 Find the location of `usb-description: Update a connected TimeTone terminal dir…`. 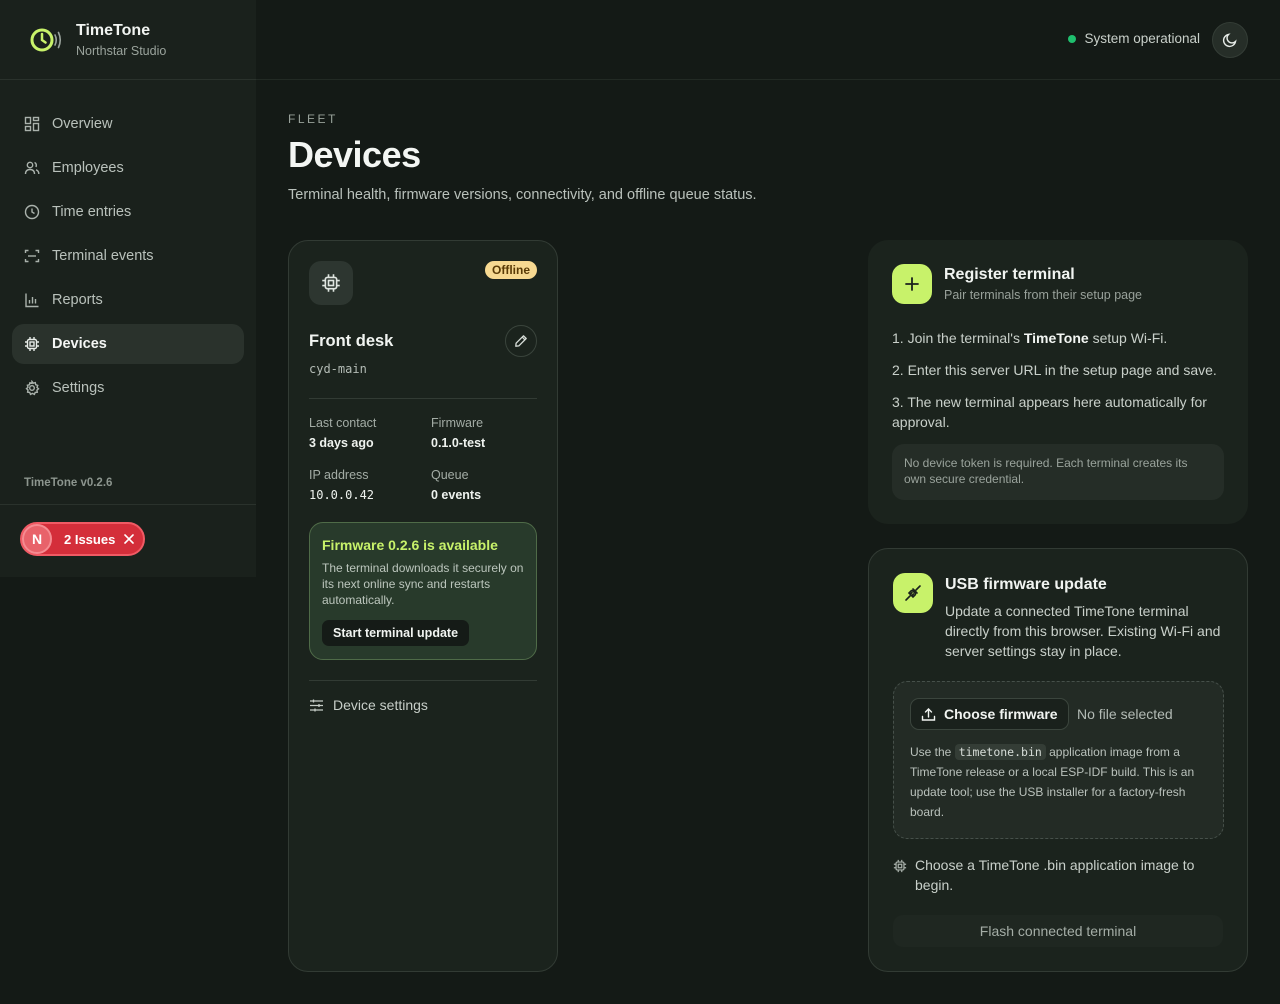

usb-description: Update a connected TimeTone terminal dir… is located at coordinates (1083, 631).